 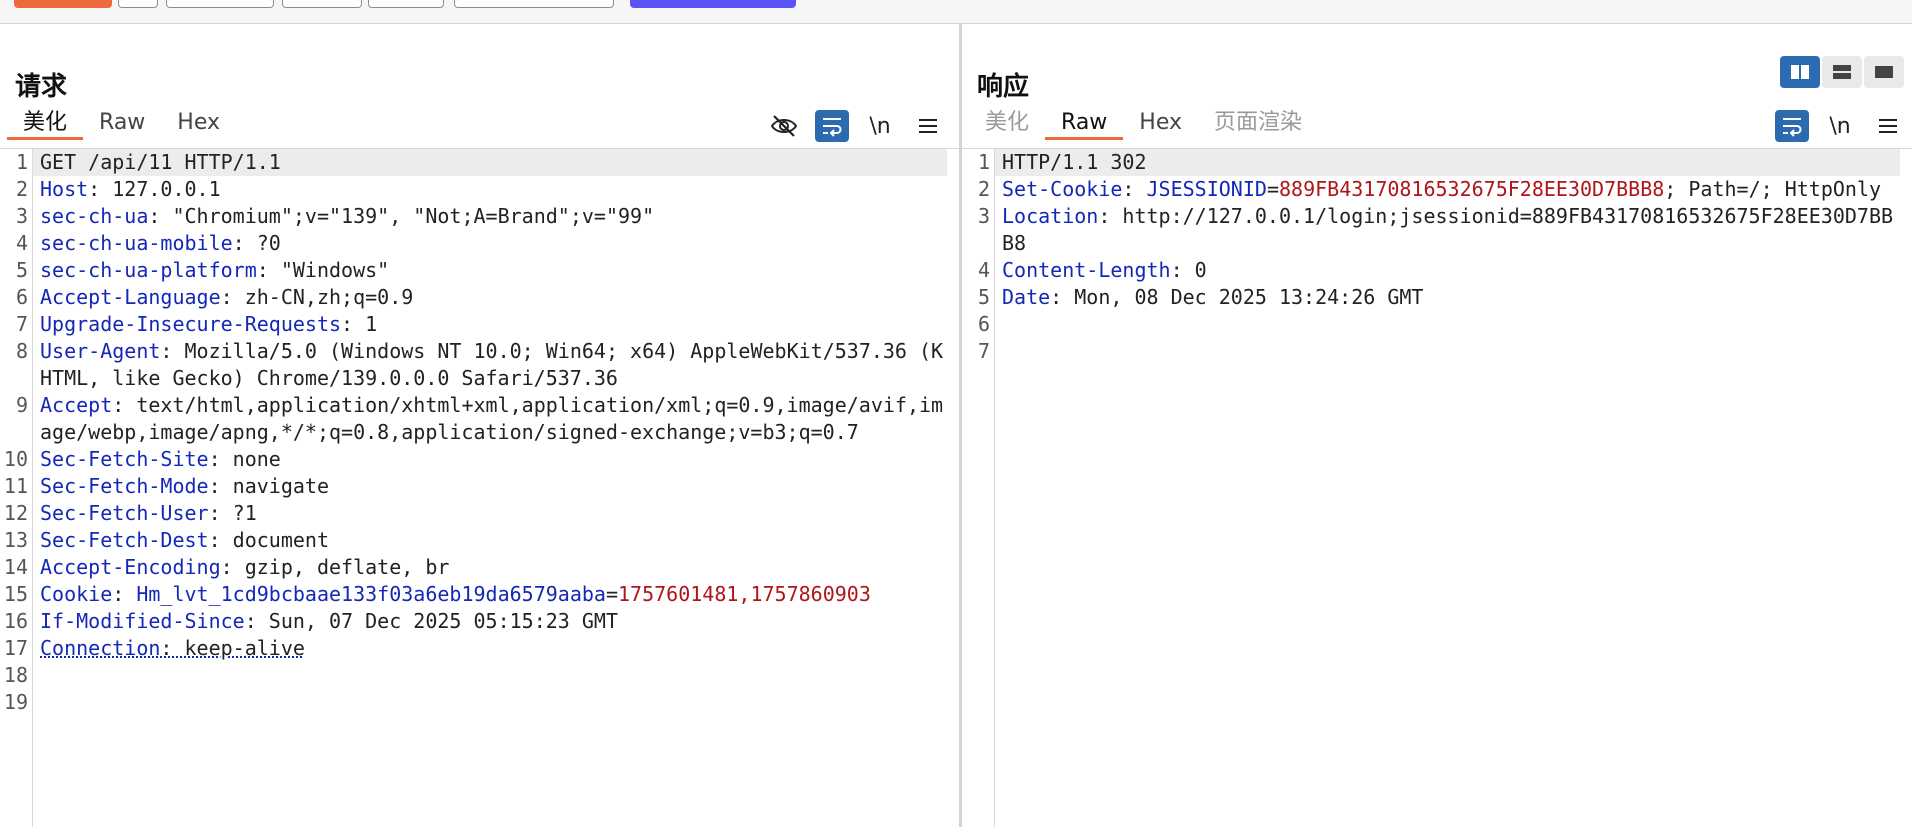 What do you see at coordinates (15, 675) in the screenshot?
I see `line-number: 18` at bounding box center [15, 675].